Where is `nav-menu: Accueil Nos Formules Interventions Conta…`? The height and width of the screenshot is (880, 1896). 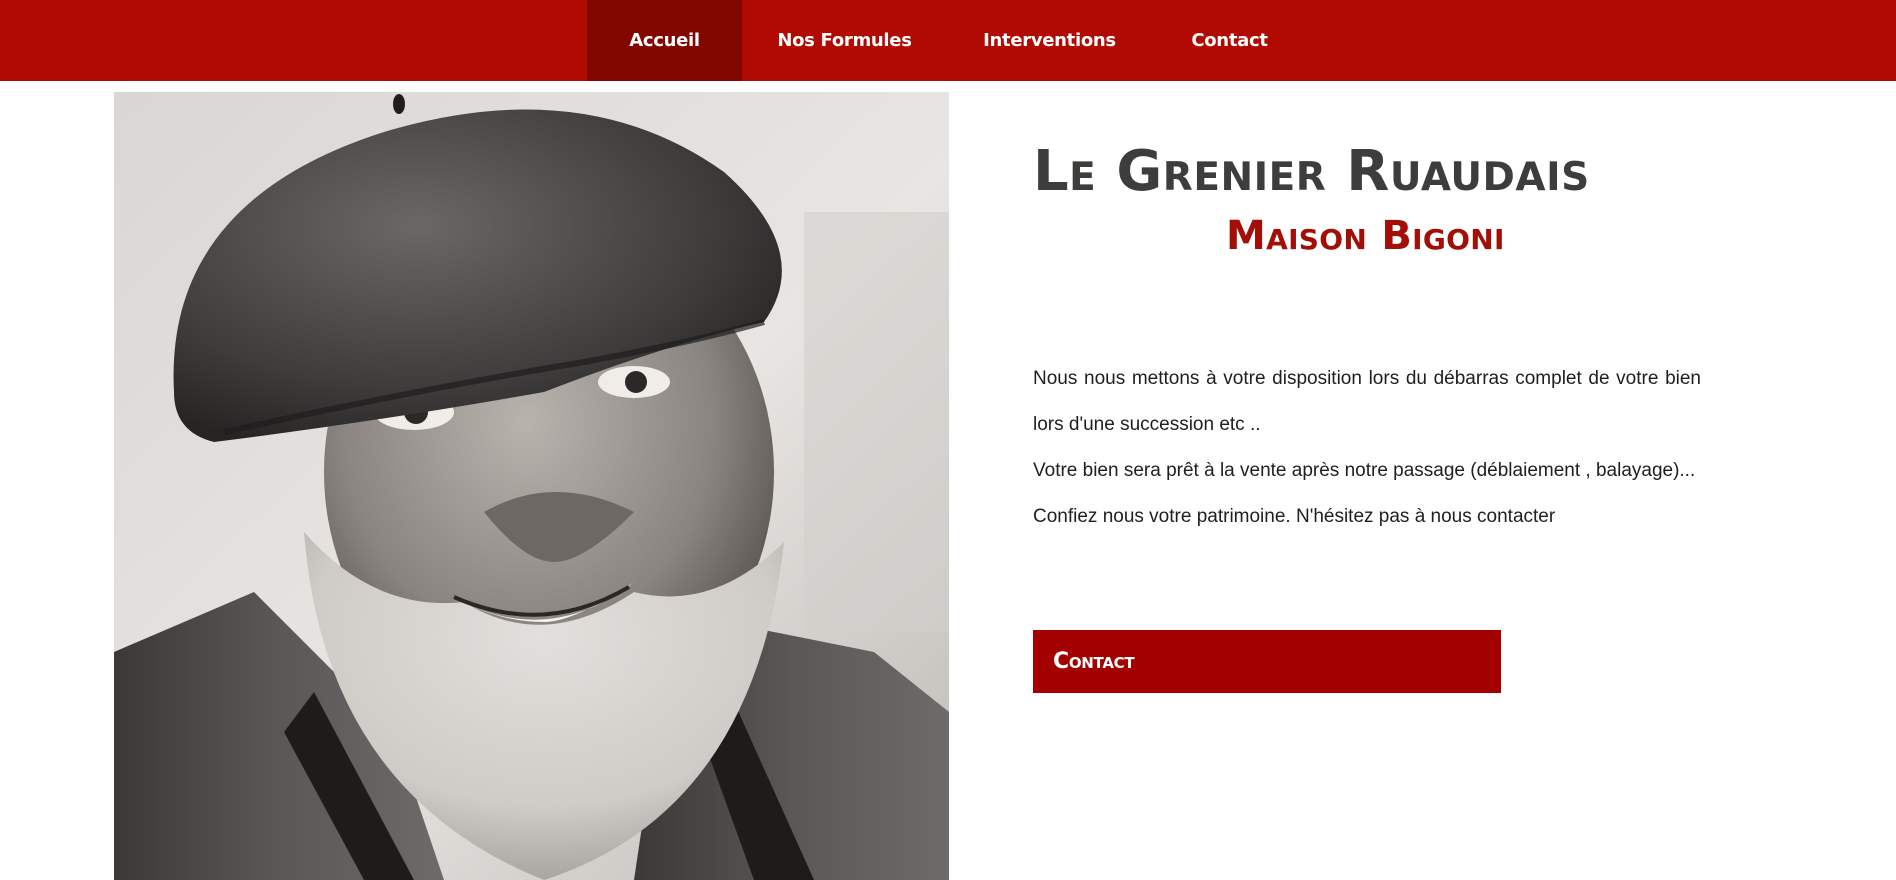
nav-menu: Accueil Nos Formules Interventions Conta… is located at coordinates (947, 40).